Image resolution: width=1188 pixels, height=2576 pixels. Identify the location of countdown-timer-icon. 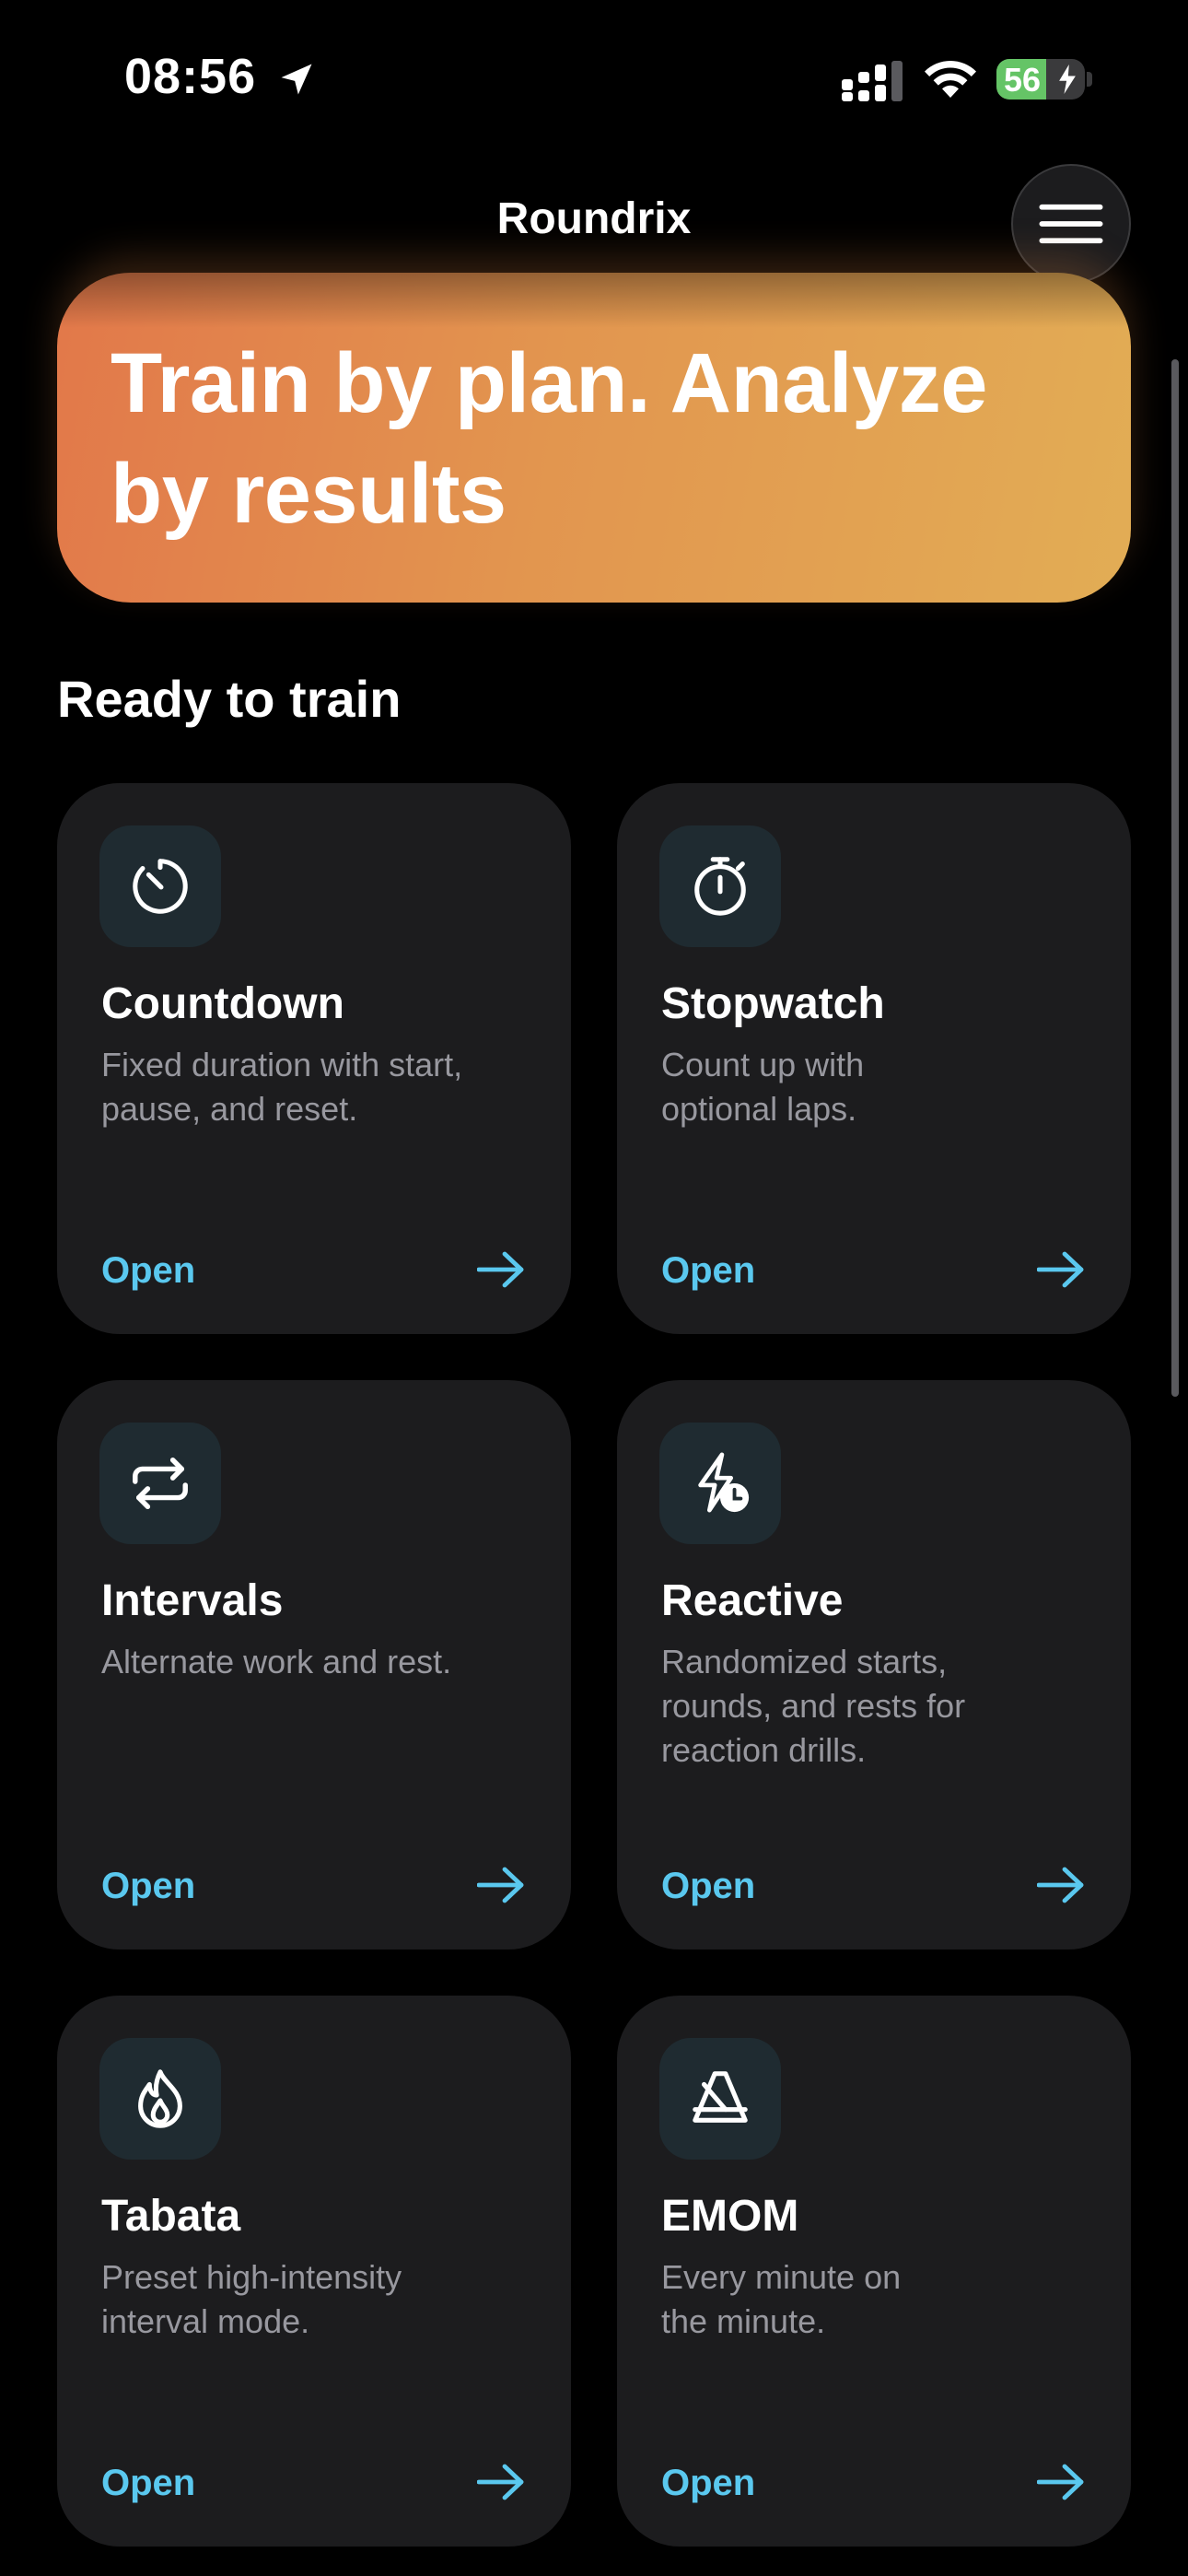
(160, 886).